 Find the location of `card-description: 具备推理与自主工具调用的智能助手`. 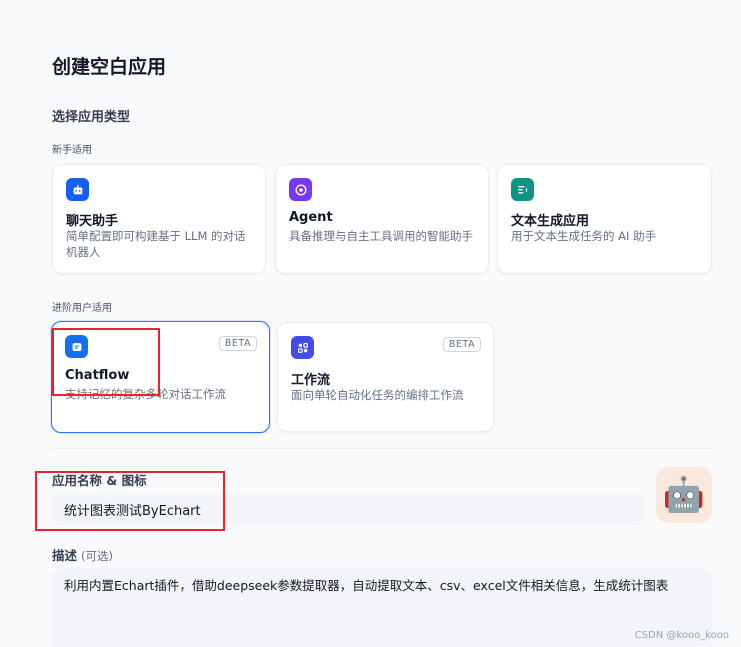

card-description: 具备推理与自主工具调用的智能助手 is located at coordinates (381, 236).